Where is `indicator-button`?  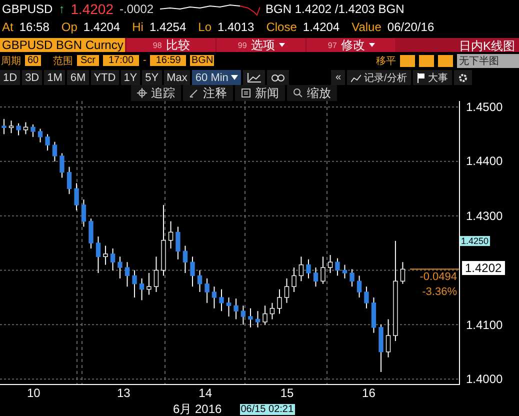
indicator-button is located at coordinates (278, 77).